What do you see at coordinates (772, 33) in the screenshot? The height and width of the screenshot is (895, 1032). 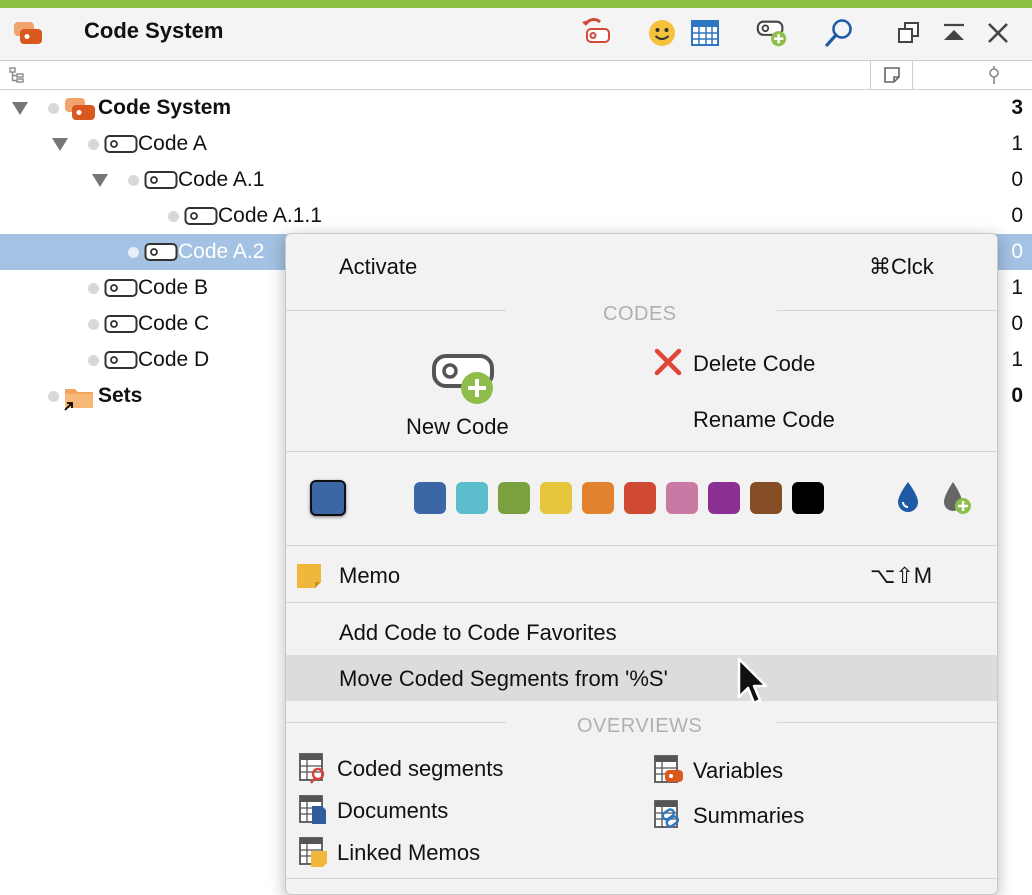 I see `new-code-toolbar-icon` at bounding box center [772, 33].